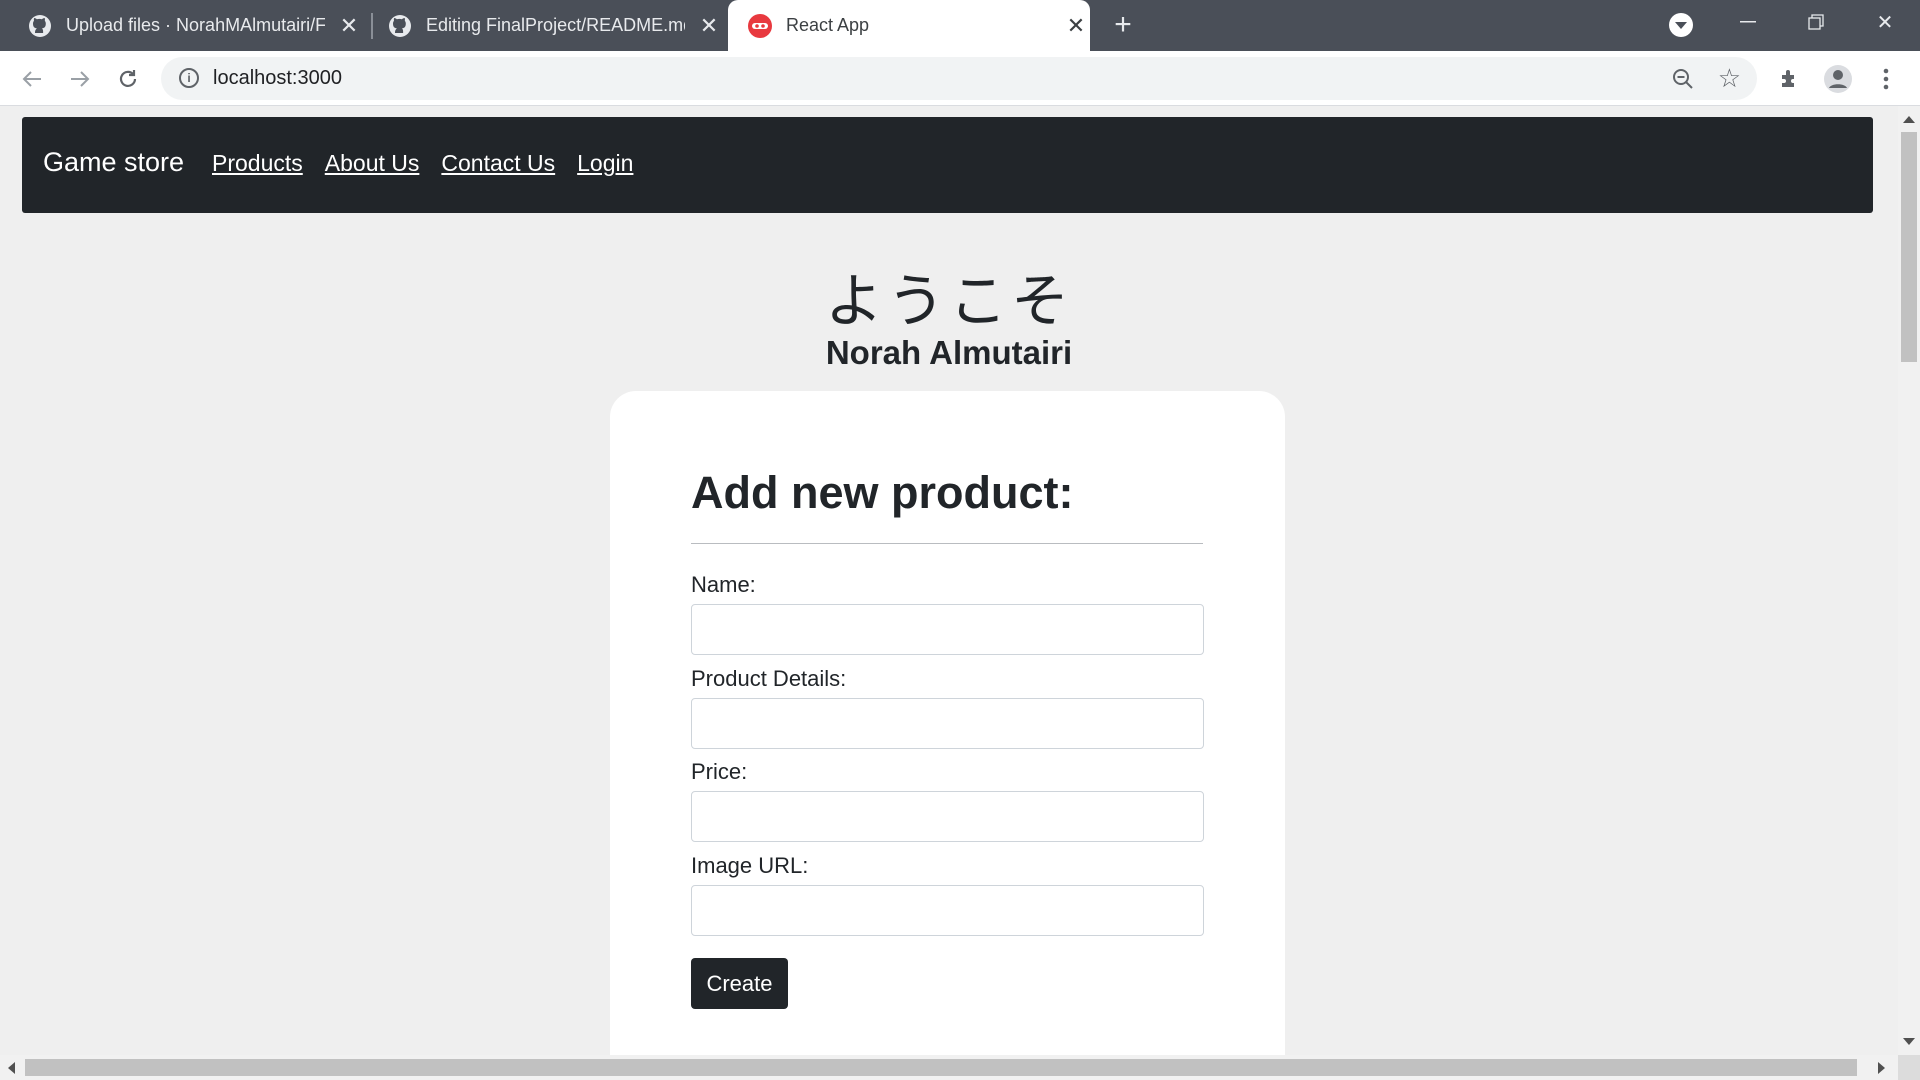 The image size is (1920, 1080). Describe the element at coordinates (113, 162) in the screenshot. I see `navbar-brand: Game store` at that location.